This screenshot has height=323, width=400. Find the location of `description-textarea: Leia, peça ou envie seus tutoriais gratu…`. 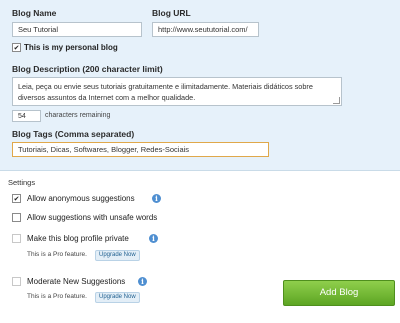

description-textarea: Leia, peça ou envie seus tutoriais gratu… is located at coordinates (177, 91).